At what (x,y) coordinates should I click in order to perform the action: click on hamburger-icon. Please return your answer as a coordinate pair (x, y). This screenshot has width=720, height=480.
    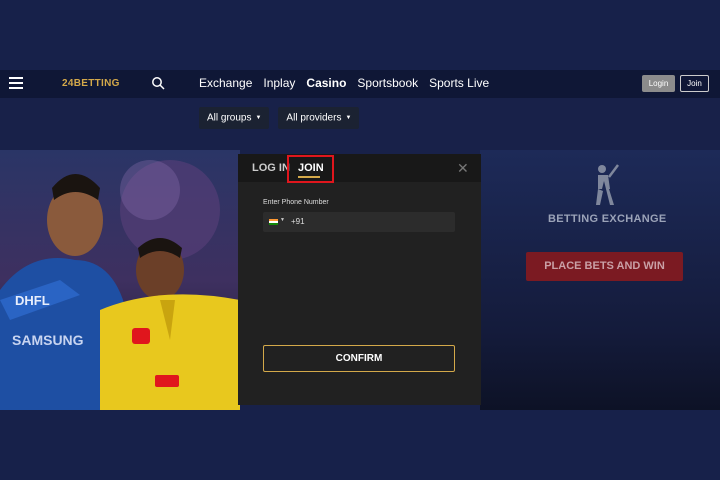
    Looking at the image, I should click on (16, 83).